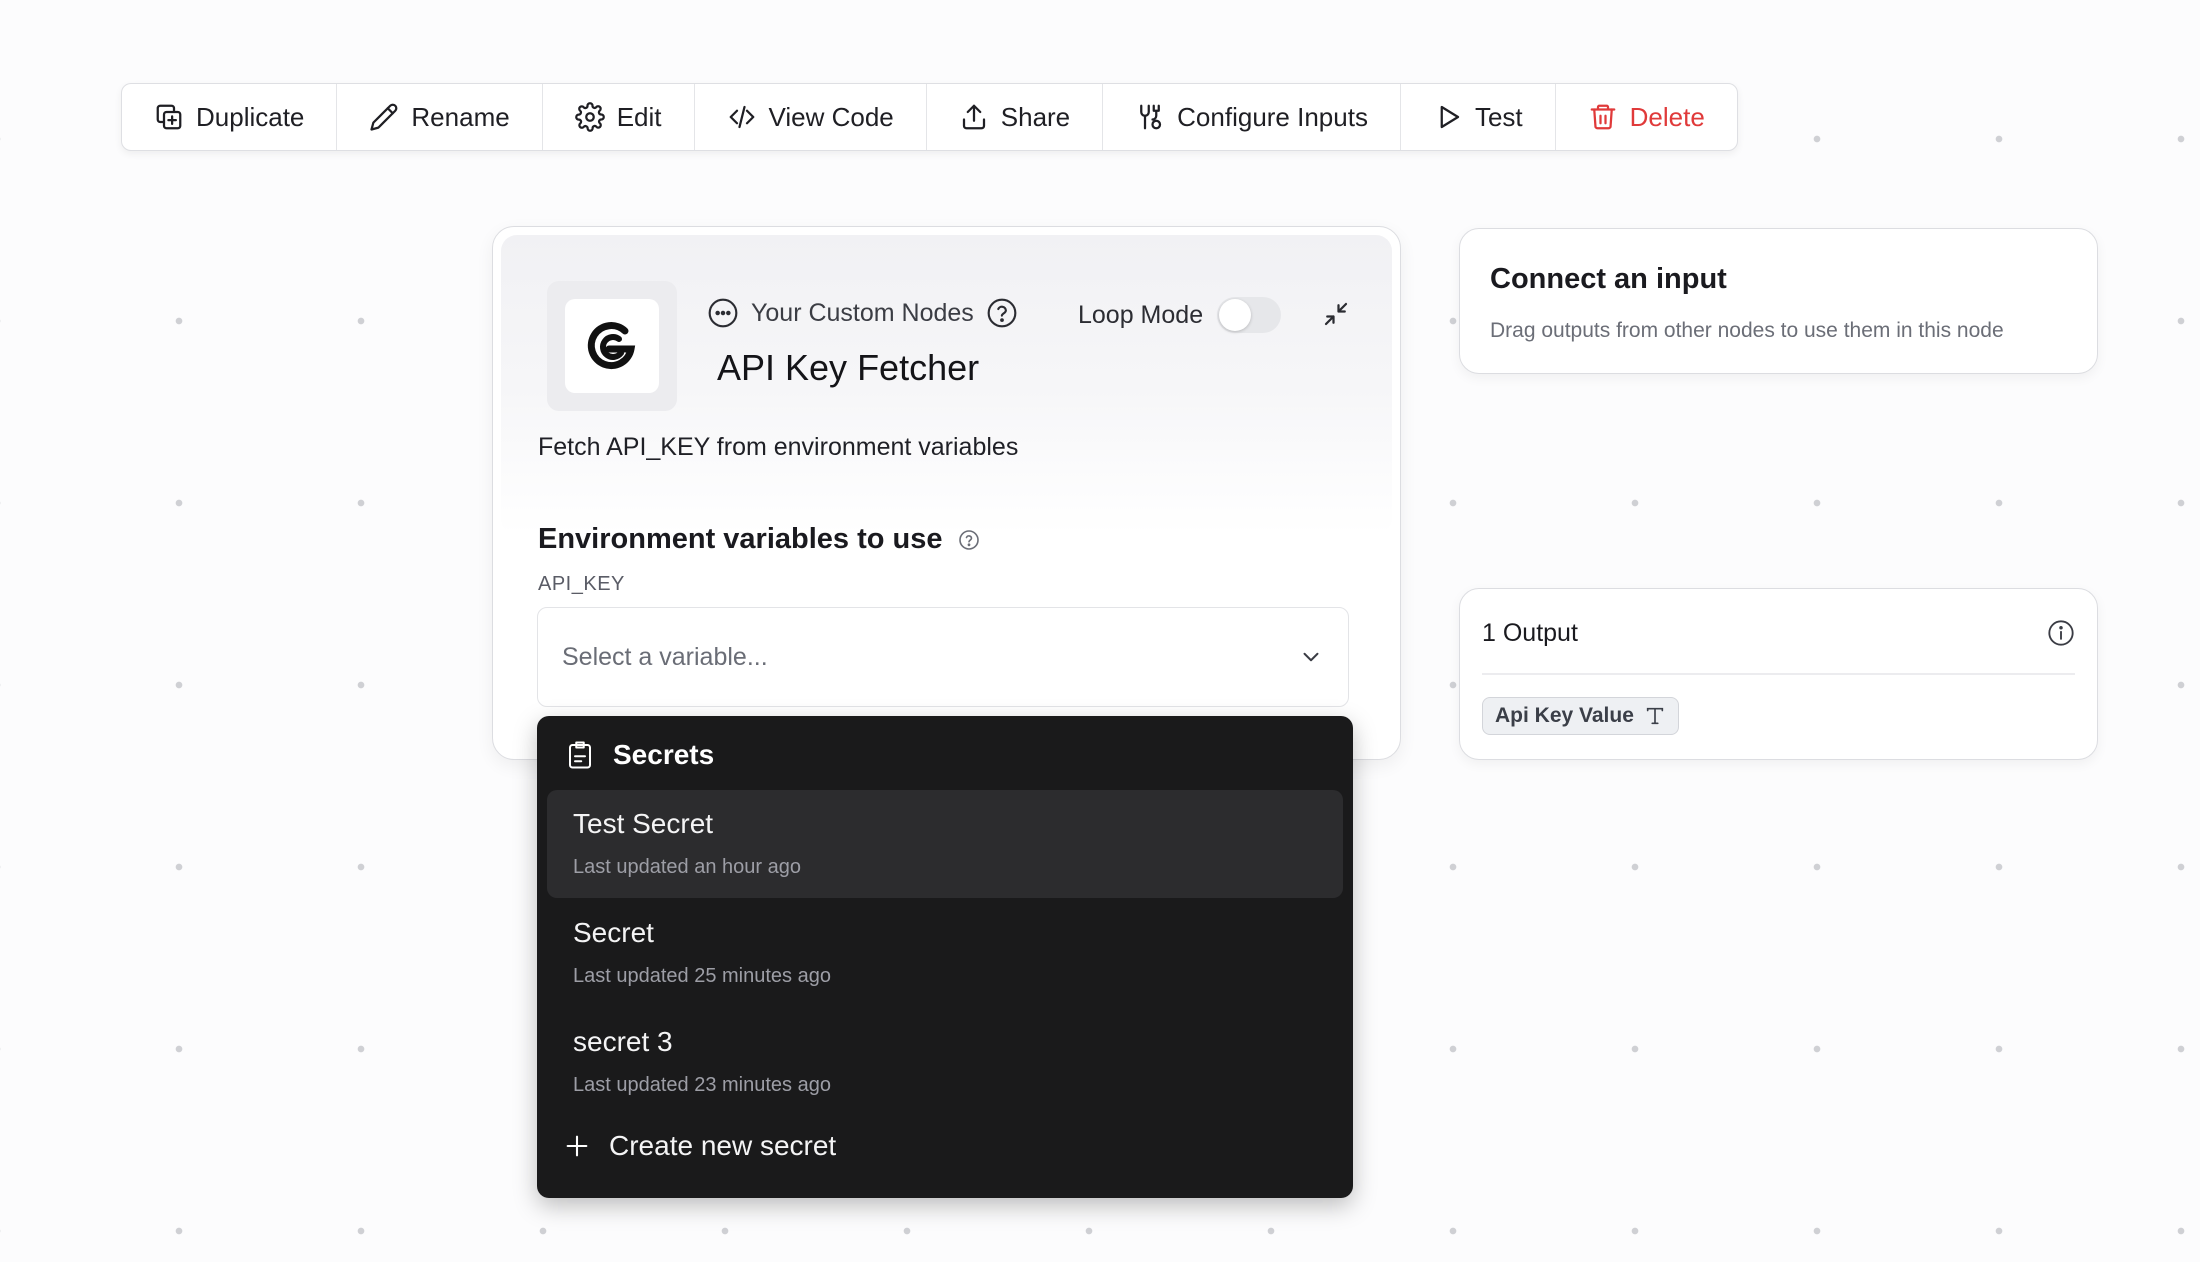 The height and width of the screenshot is (1262, 2200). Describe the element at coordinates (1336, 314) in the screenshot. I see `collapse-icon` at that location.